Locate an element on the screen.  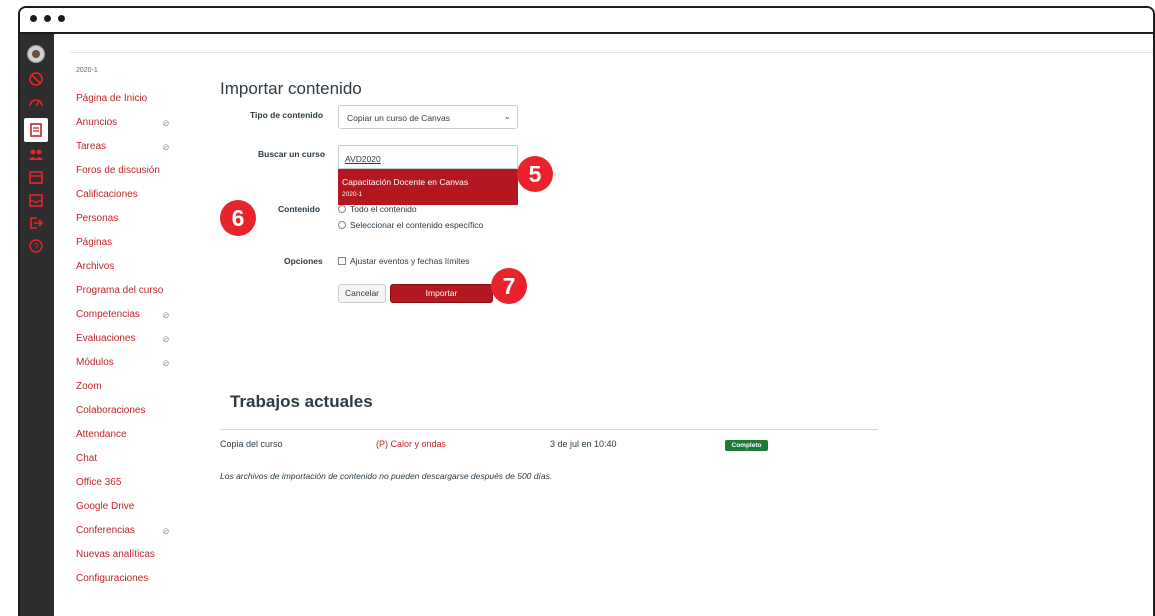
adjust-dates-label: Ajustar eventos y fechas límites is located at coordinates (410, 261).